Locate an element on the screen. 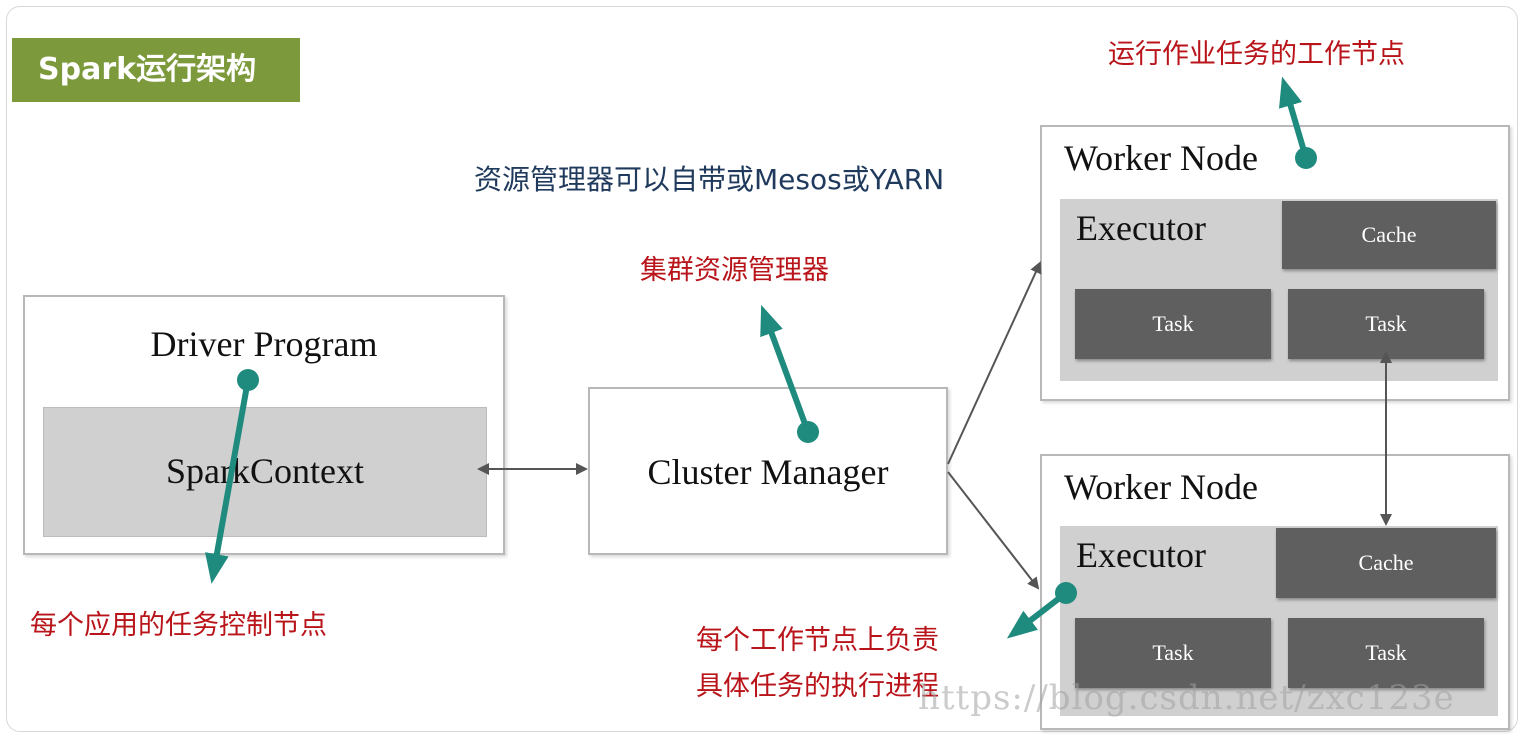 The image size is (1524, 738). driver-pointer is located at coordinates (232, 476).